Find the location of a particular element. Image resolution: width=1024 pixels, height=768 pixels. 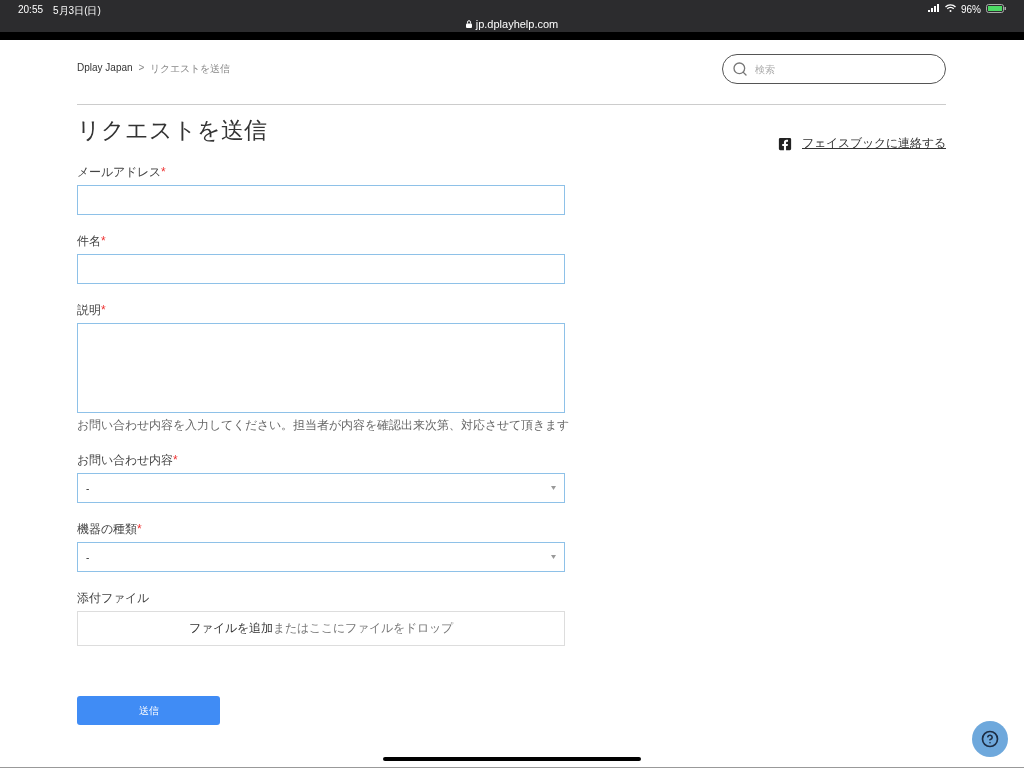

date-text: 5月3日(日) is located at coordinates (77, 11).